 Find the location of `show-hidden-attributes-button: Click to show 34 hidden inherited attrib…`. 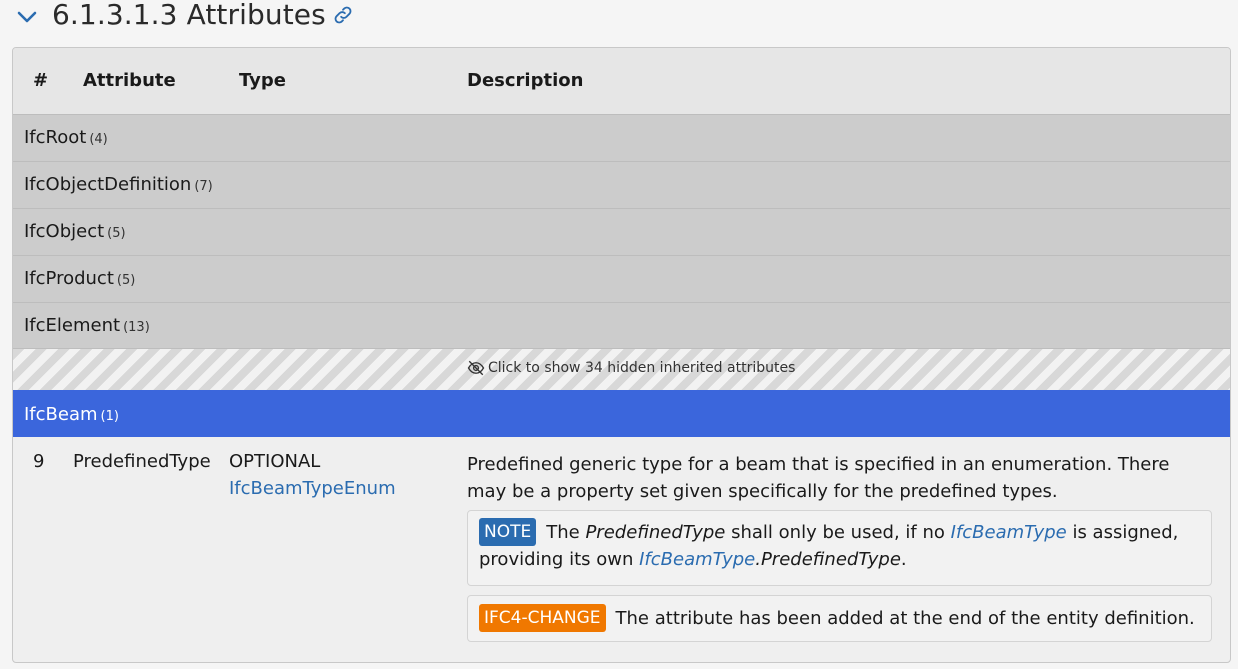

show-hidden-attributes-button: Click to show 34 hidden inherited attrib… is located at coordinates (621, 369).